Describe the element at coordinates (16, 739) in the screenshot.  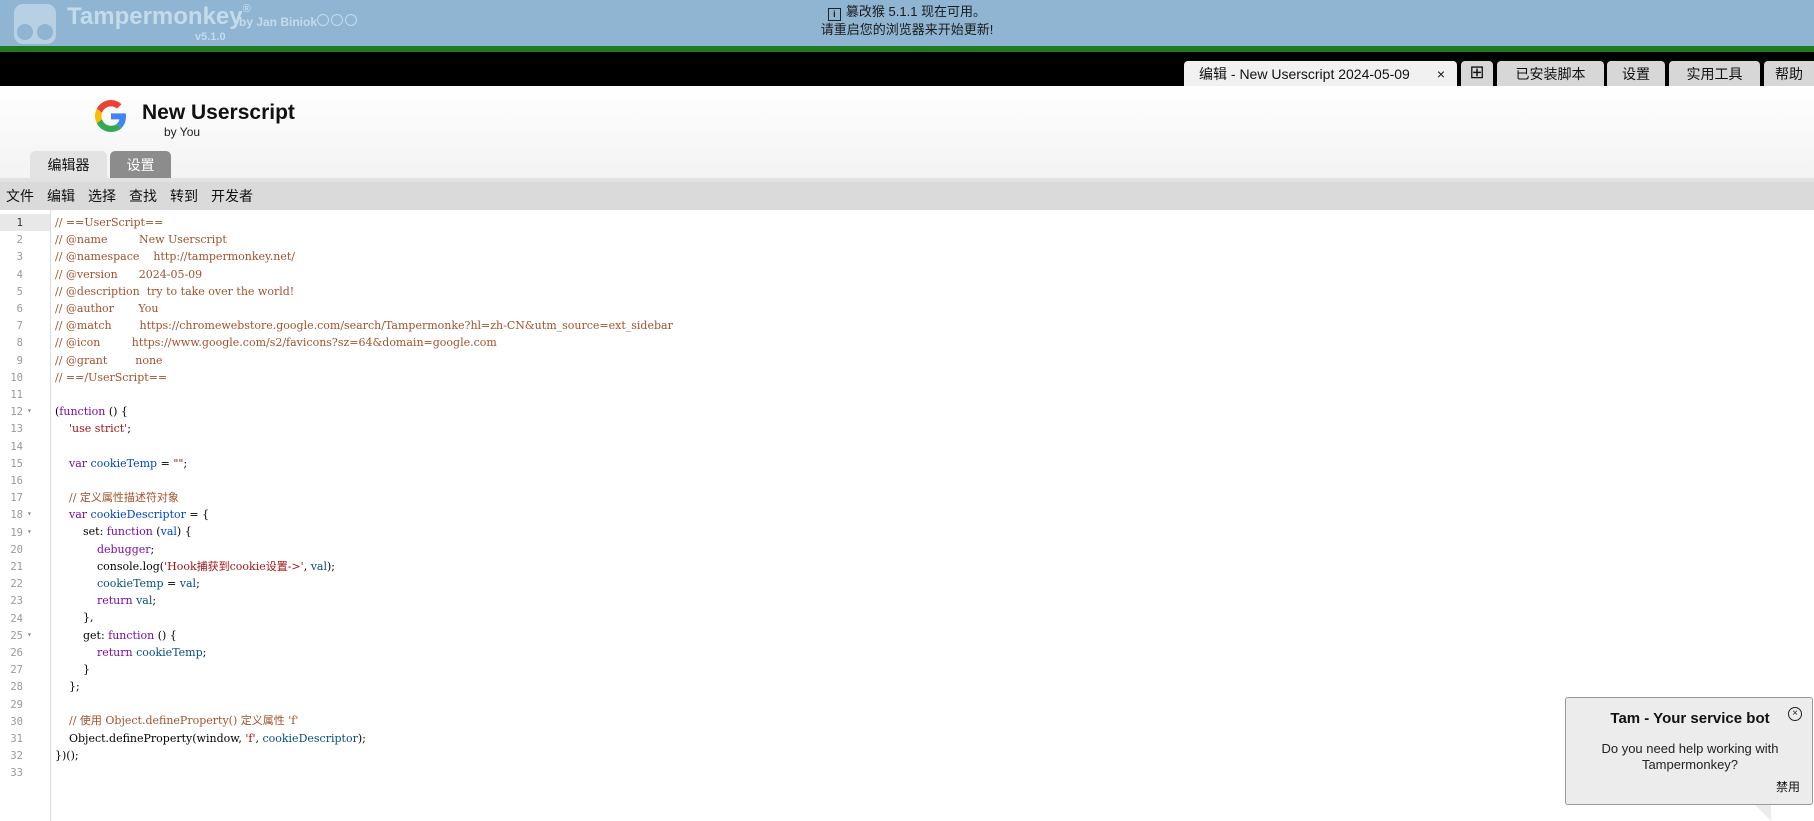
I see `line-number: 31` at that location.